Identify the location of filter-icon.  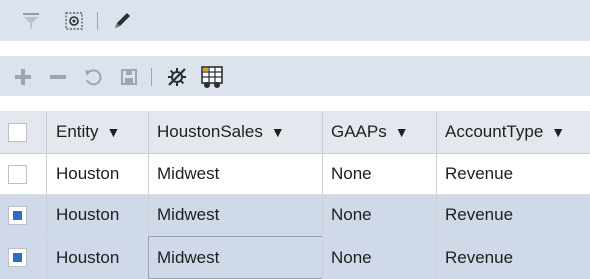
(31, 21).